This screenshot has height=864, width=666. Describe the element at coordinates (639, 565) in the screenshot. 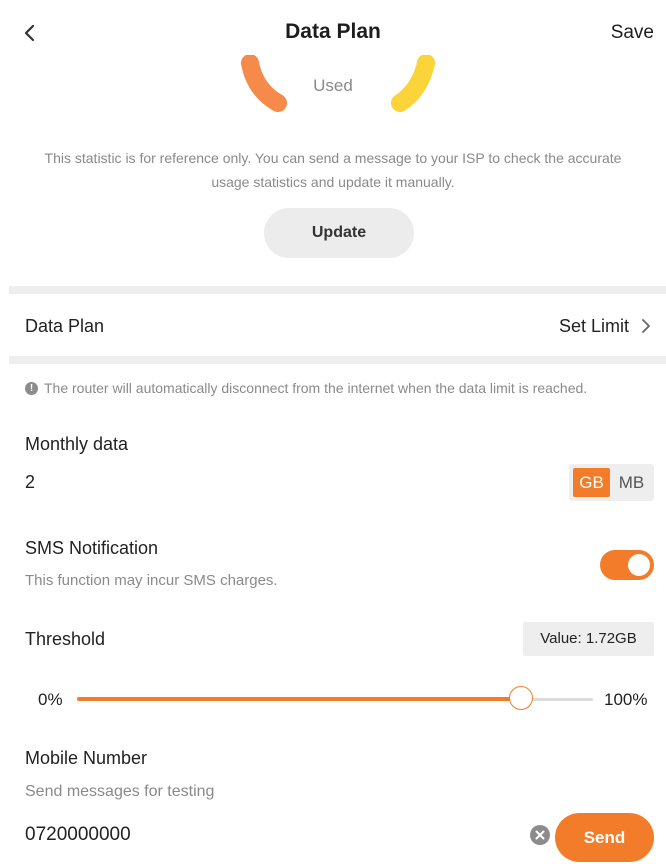

I see `toggle-knob` at that location.